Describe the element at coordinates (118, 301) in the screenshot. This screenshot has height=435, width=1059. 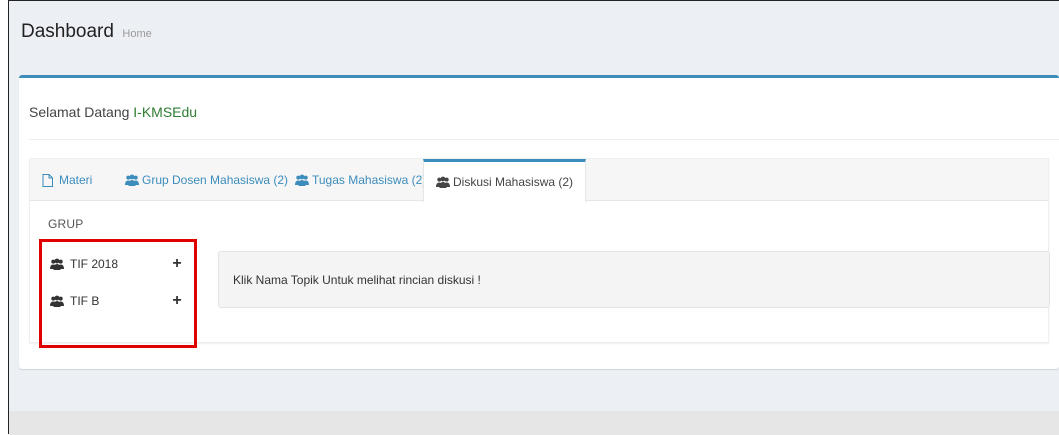
I see `grup-item-tif-b: TIF B +` at that location.